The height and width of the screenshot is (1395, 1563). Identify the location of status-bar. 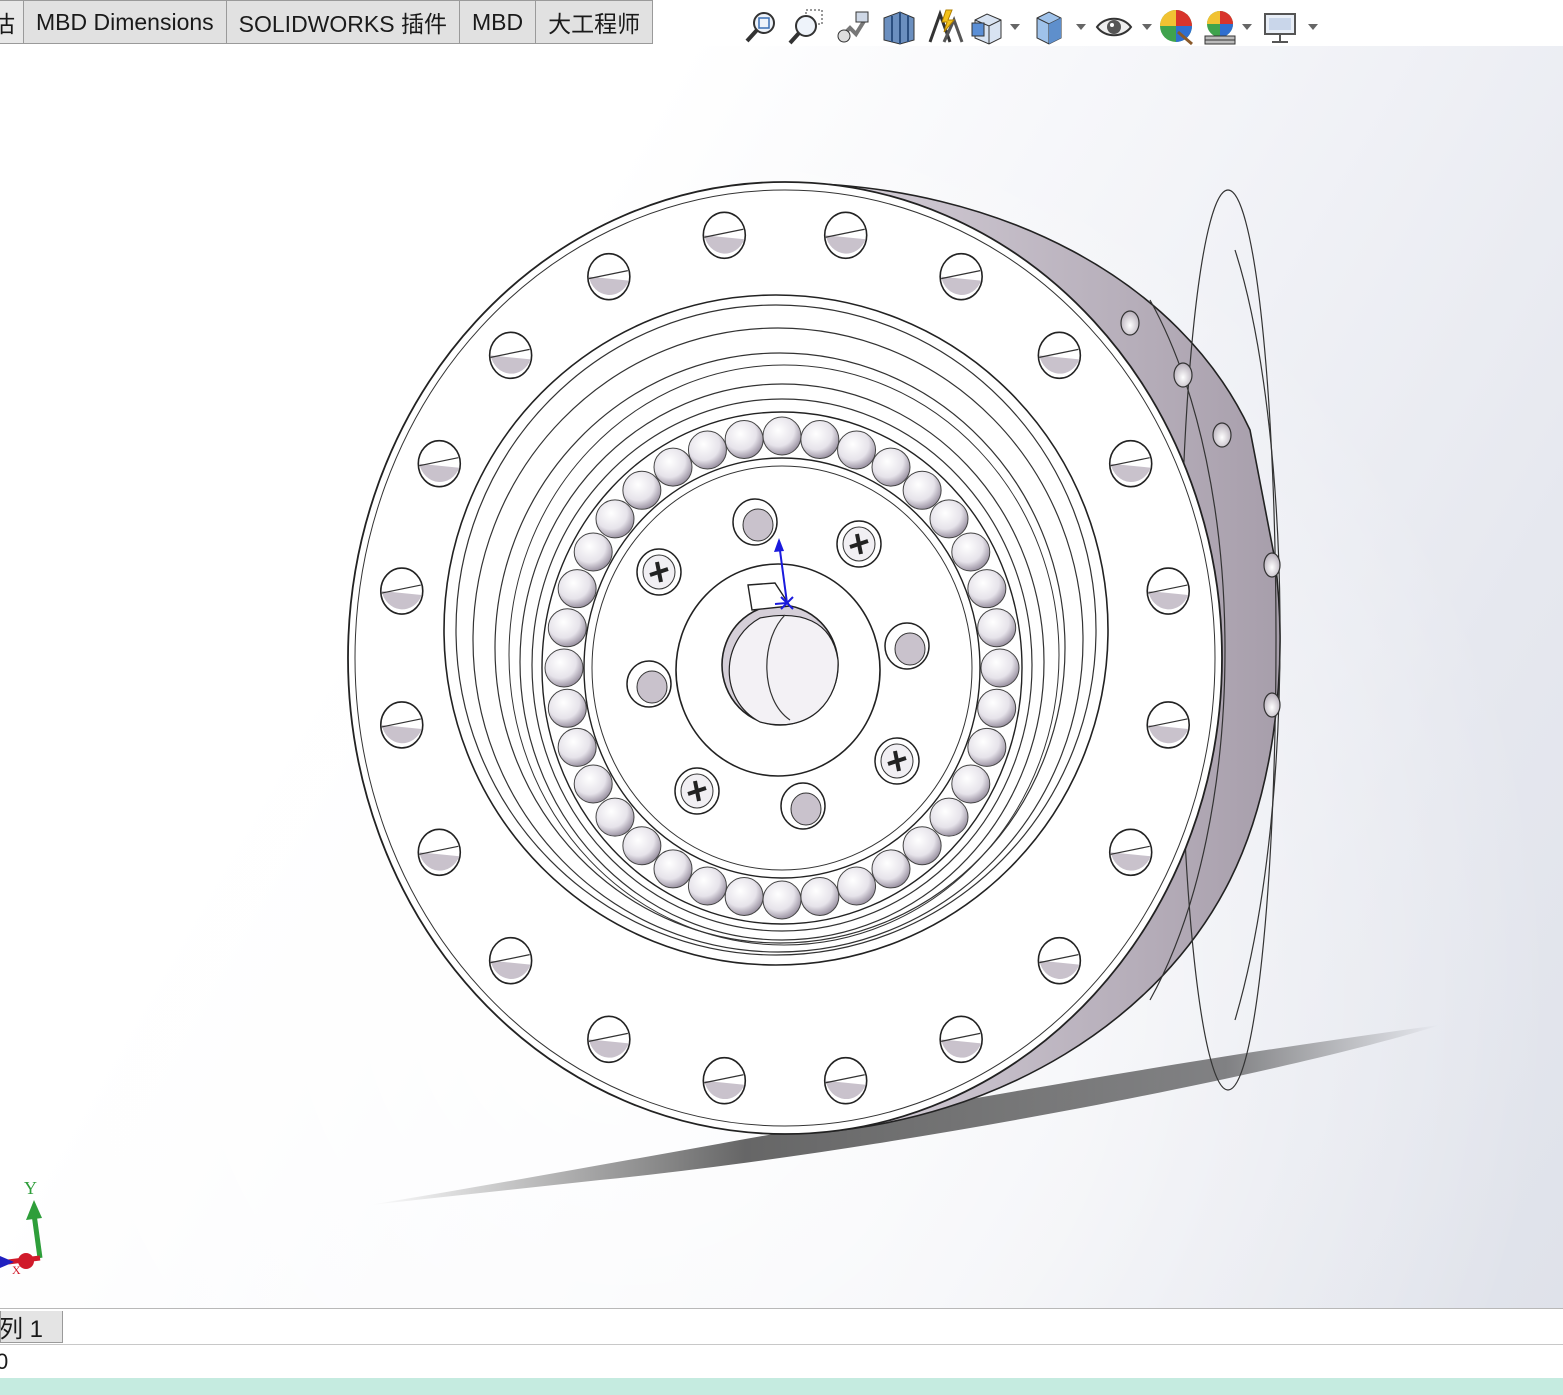
(781, 1386).